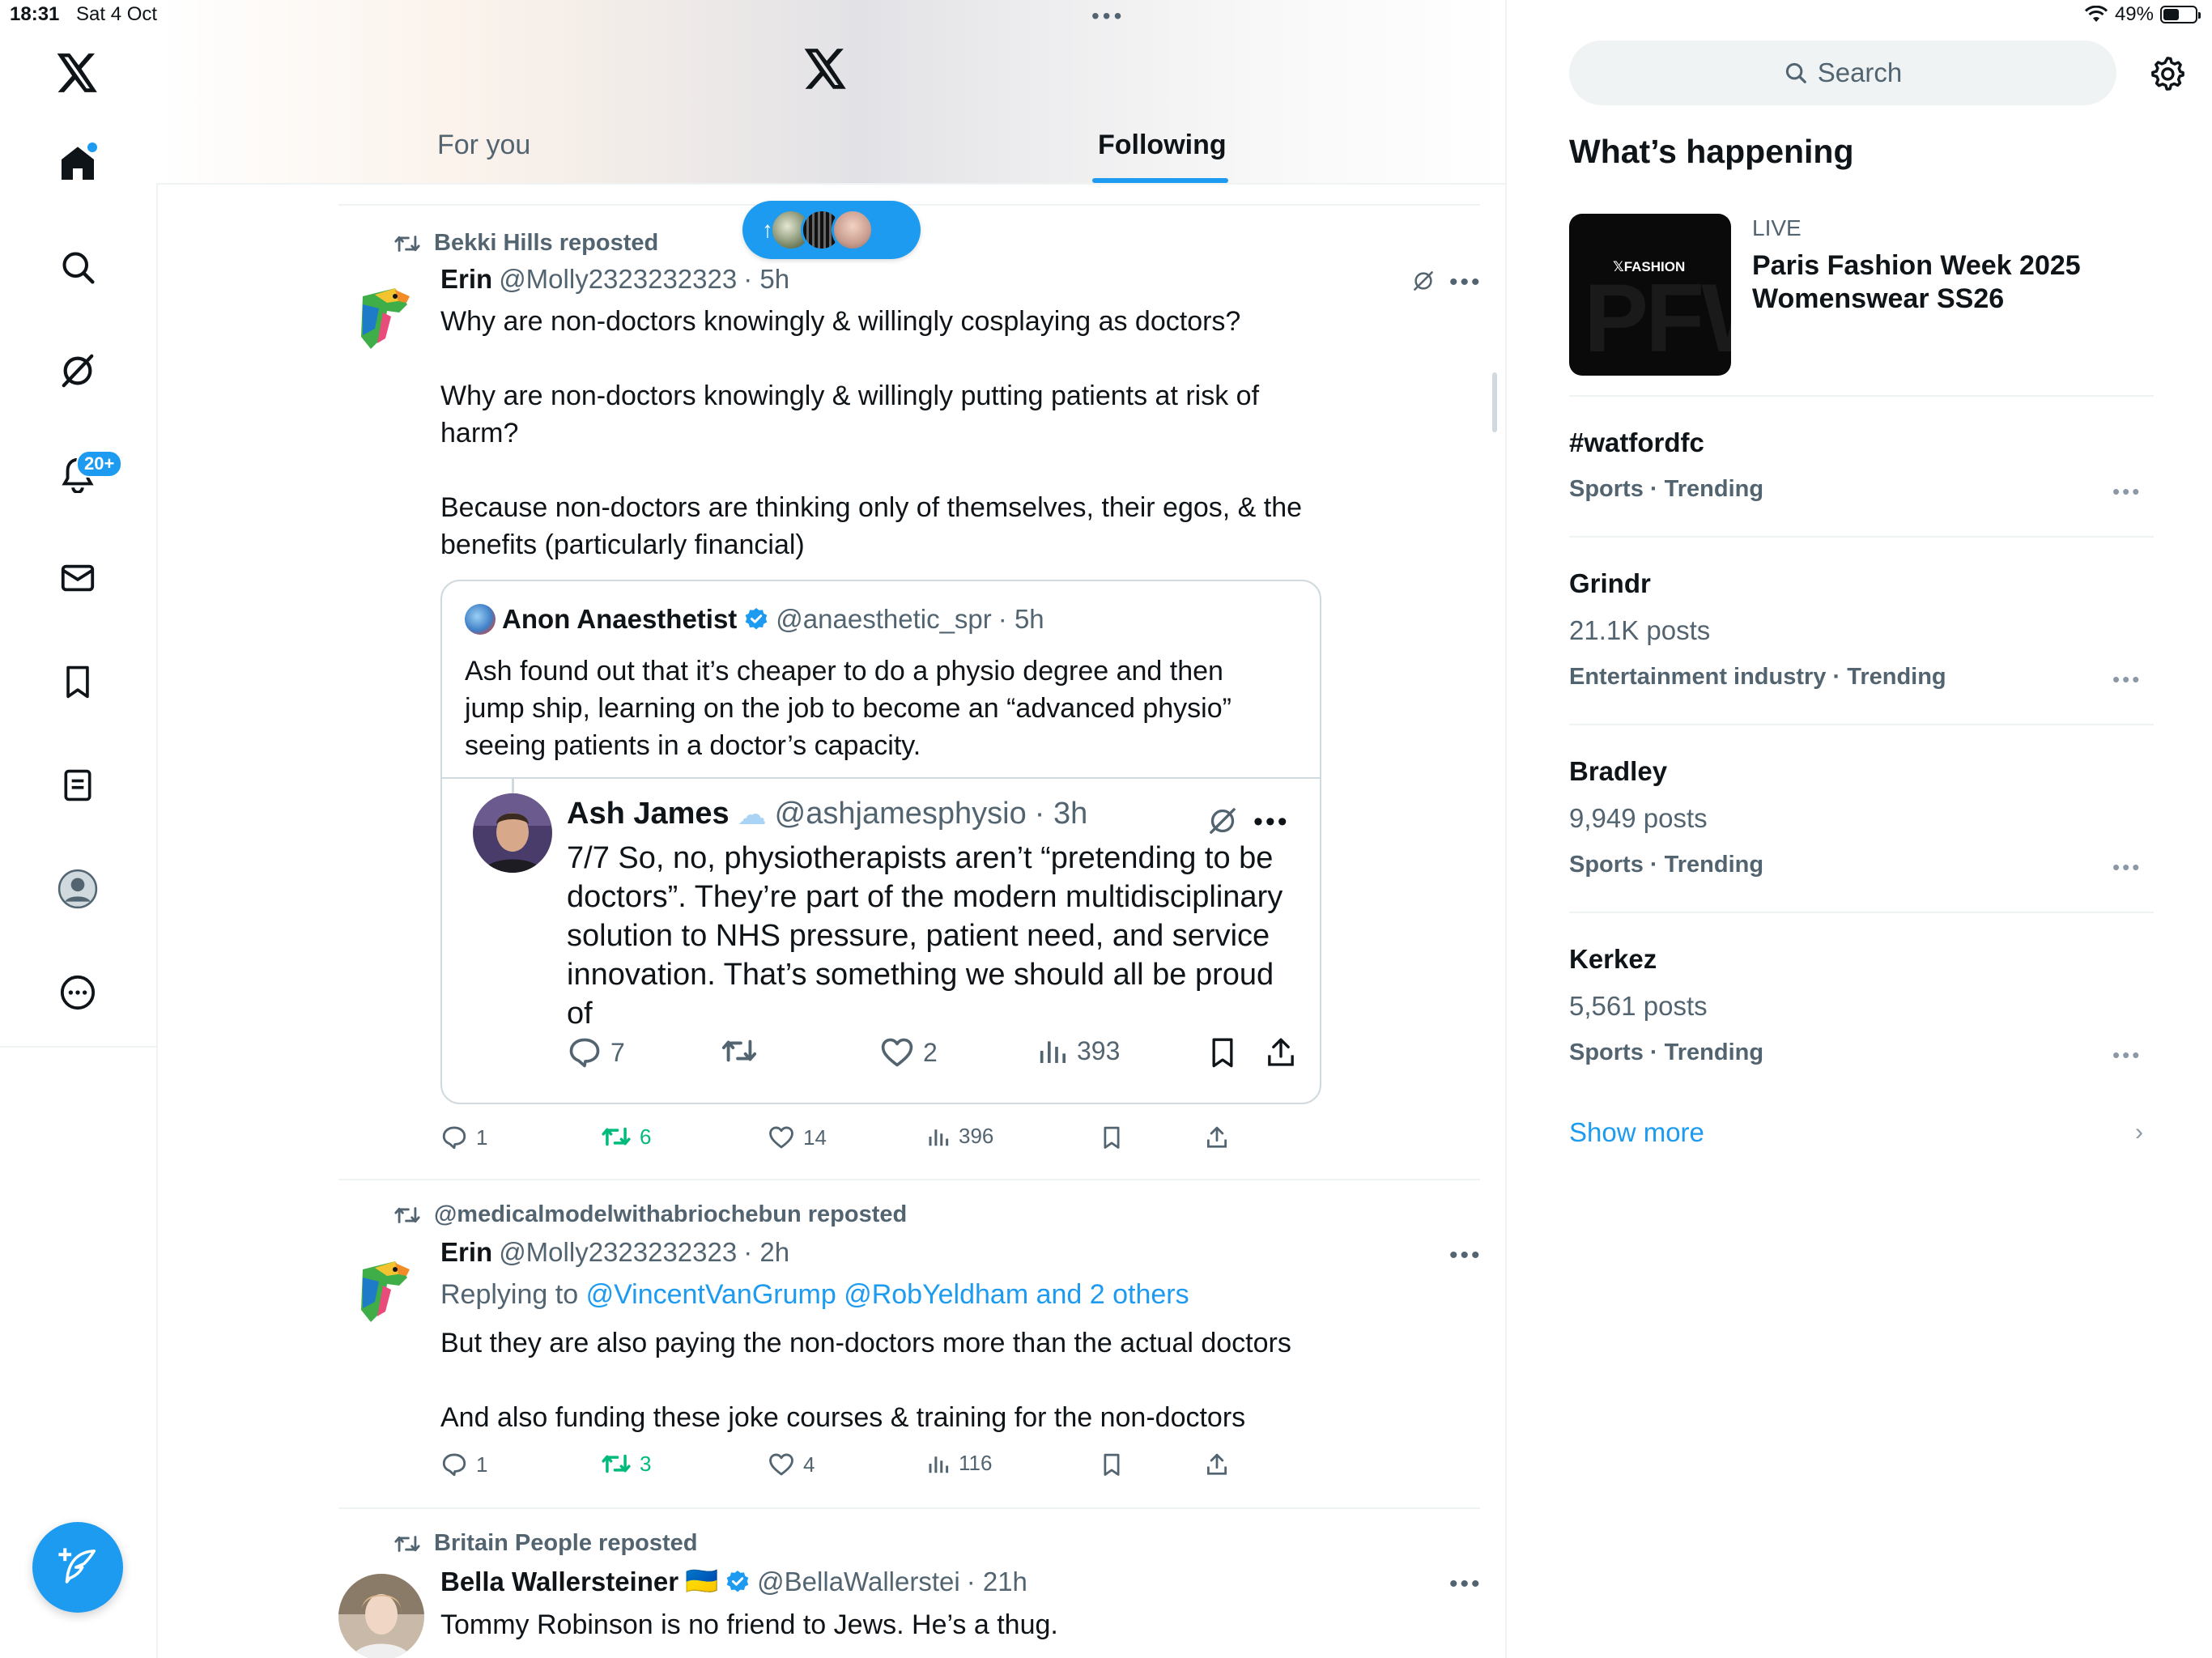 The width and height of the screenshot is (2212, 1658). Describe the element at coordinates (1843, 72) in the screenshot. I see `search-input: Search` at that location.